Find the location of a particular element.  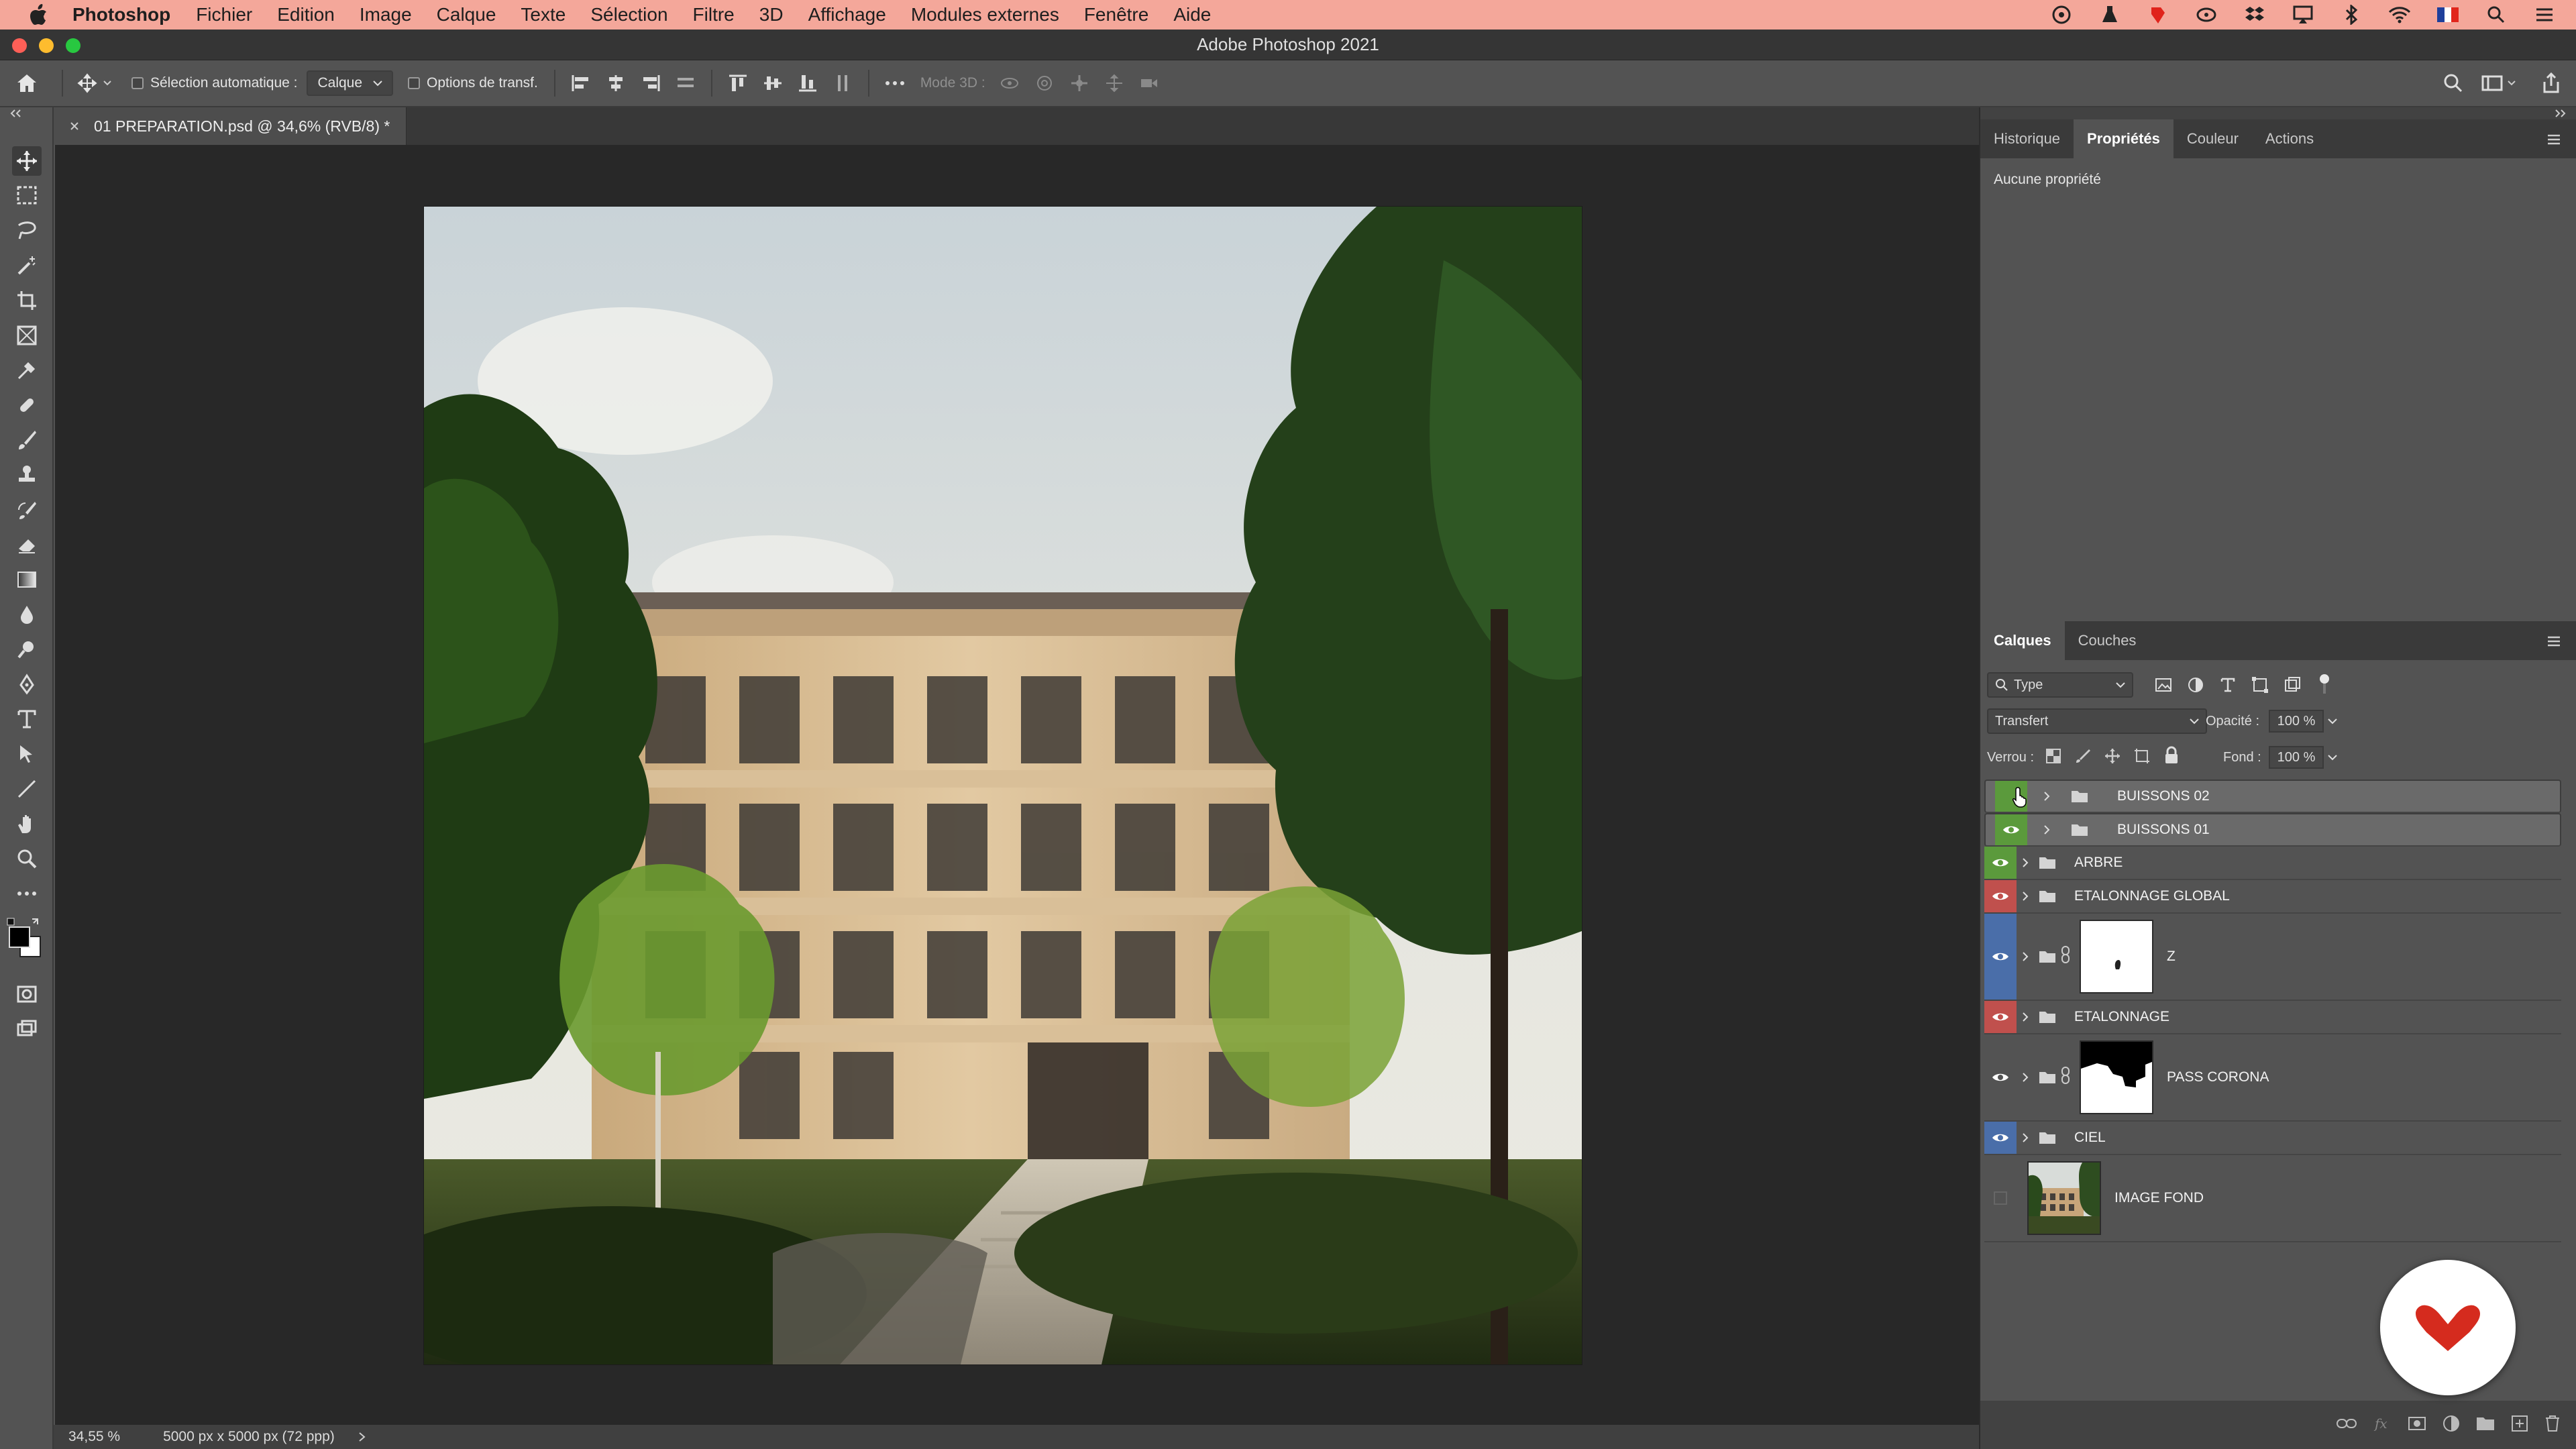

layer-row: Z is located at coordinates (2272, 957).